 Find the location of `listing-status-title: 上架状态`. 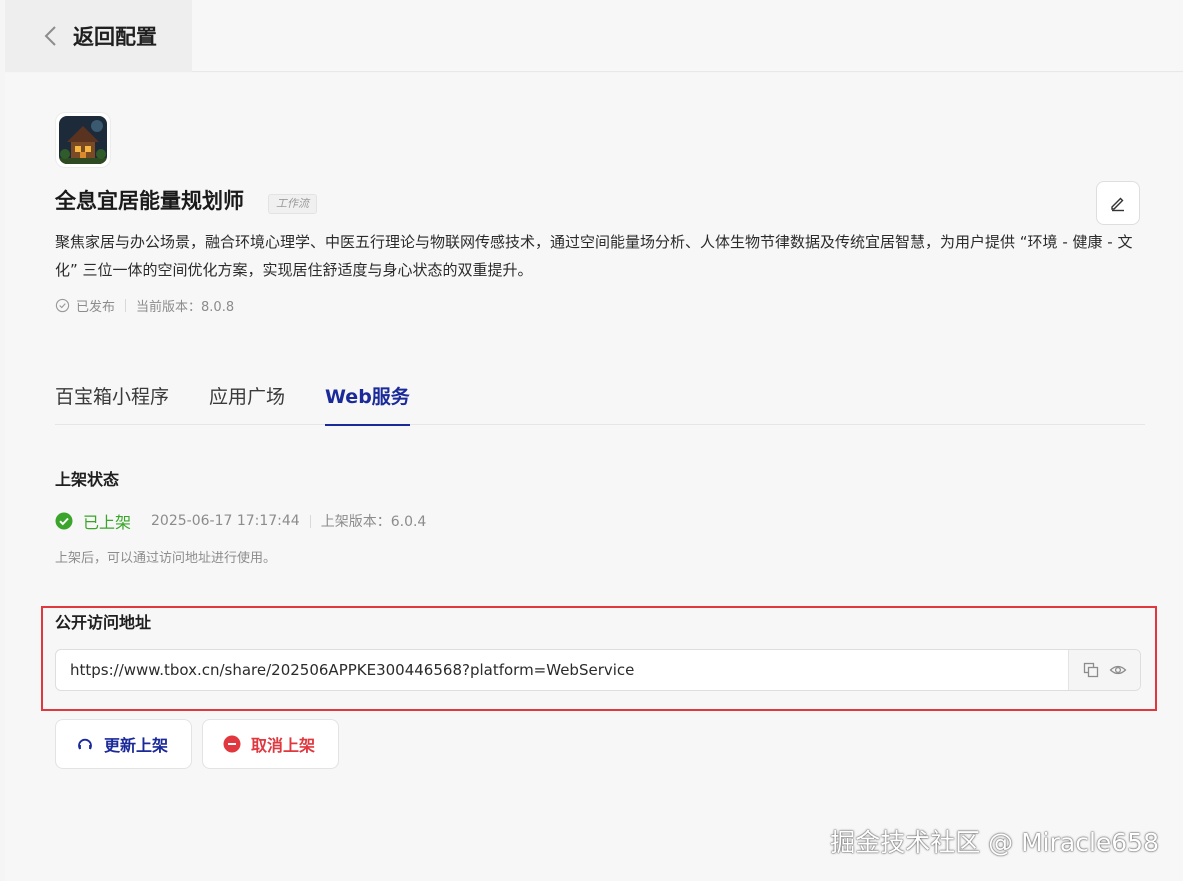

listing-status-title: 上架状态 is located at coordinates (87, 479).